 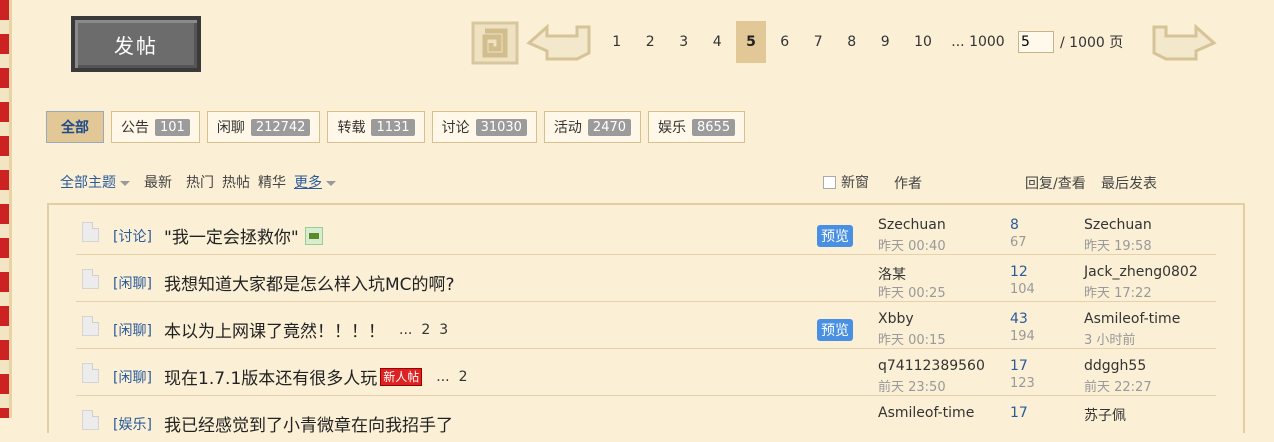 I want to click on reply-count: 43, so click(x=1019, y=319).